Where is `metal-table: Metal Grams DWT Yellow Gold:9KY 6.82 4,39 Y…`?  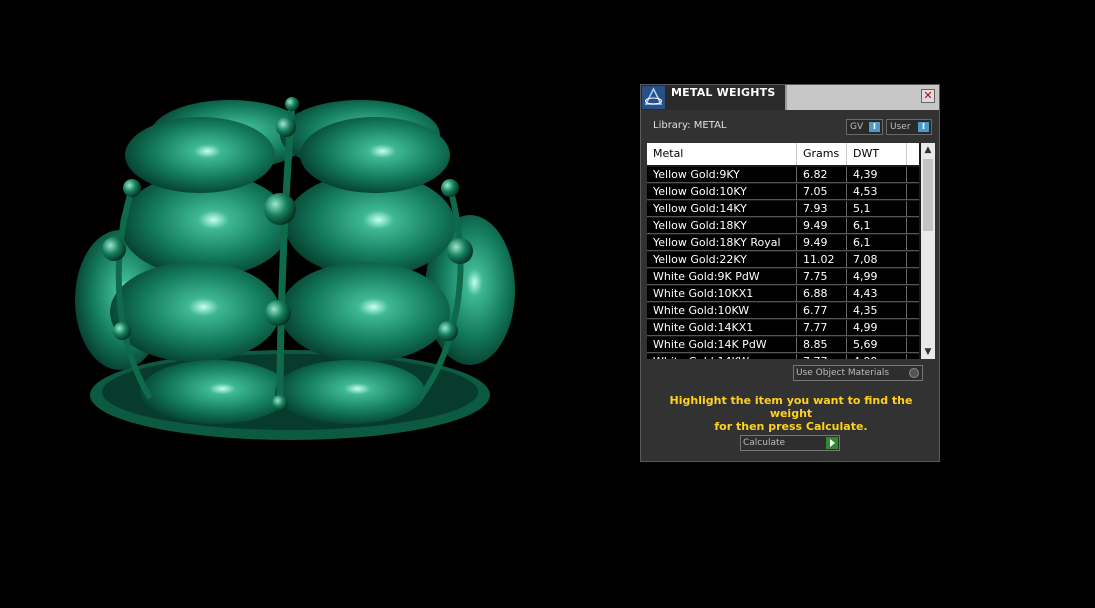 metal-table: Metal Grams DWT Yellow Gold:9KY 6.82 4,39 Y… is located at coordinates (791, 251).